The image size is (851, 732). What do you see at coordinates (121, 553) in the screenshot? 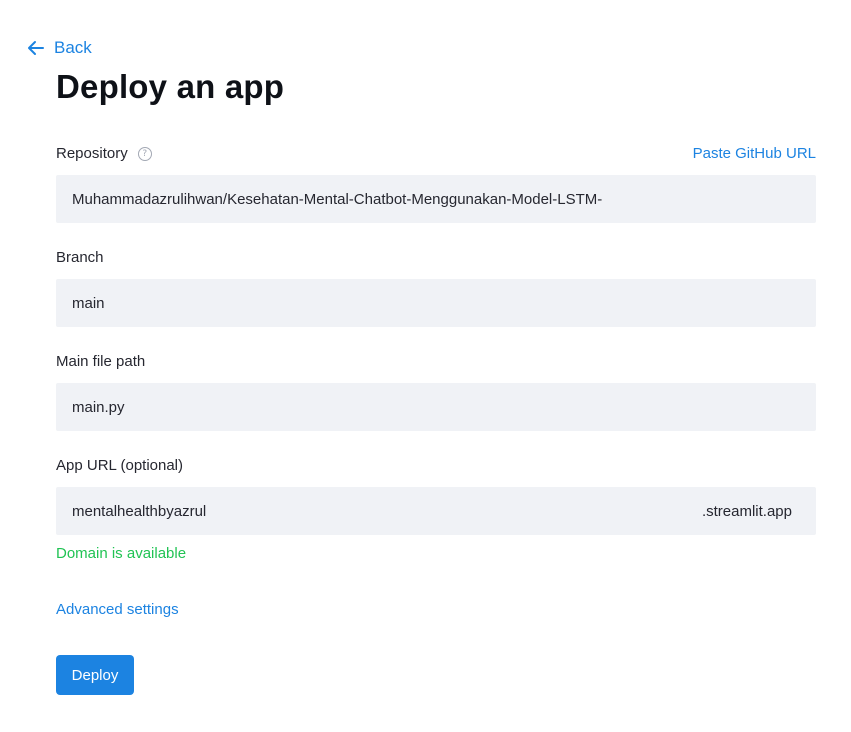
I see `domain-status: Domain is available` at bounding box center [121, 553].